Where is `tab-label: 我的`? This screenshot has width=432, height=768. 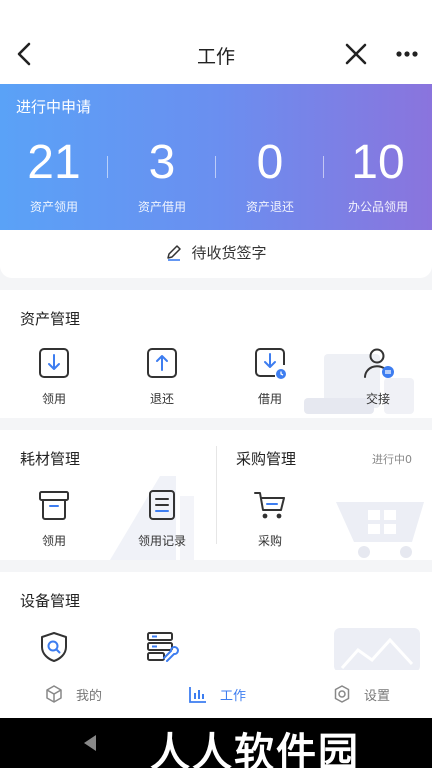
tab-label: 我的 is located at coordinates (89, 696).